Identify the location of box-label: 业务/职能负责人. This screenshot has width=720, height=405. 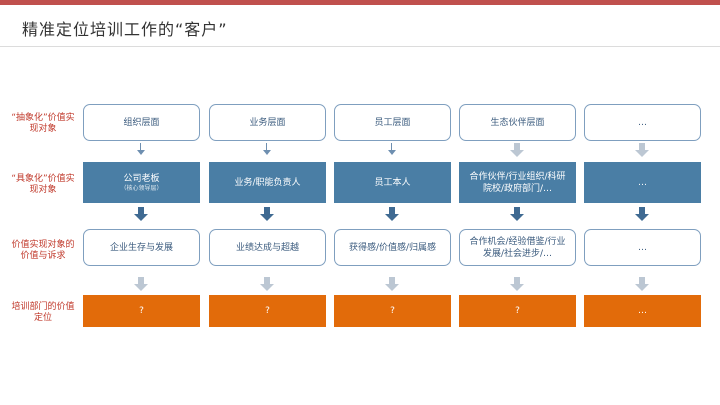
(267, 182).